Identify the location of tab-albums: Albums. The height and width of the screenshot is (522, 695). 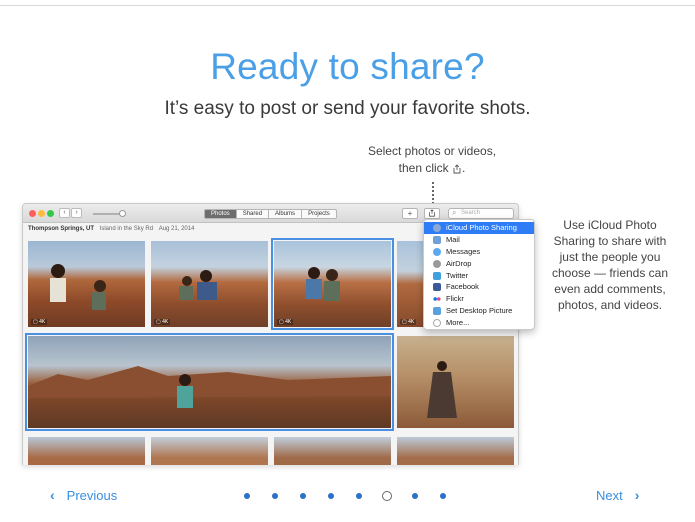
(286, 214).